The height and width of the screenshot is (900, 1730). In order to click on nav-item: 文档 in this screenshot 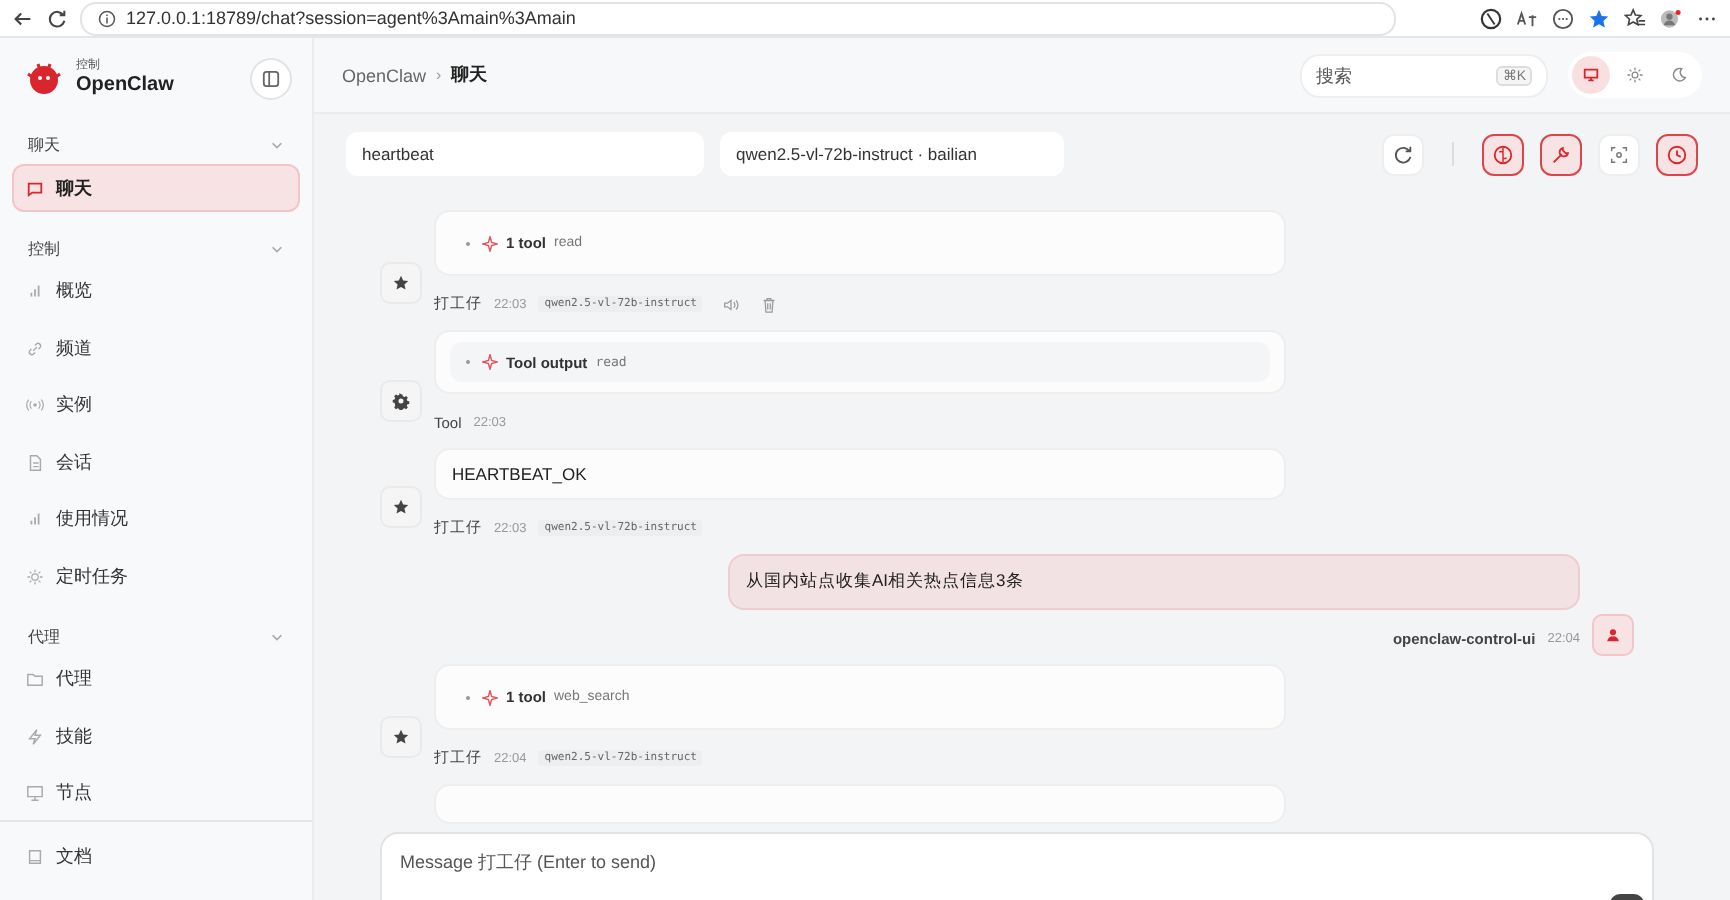, I will do `click(156, 856)`.